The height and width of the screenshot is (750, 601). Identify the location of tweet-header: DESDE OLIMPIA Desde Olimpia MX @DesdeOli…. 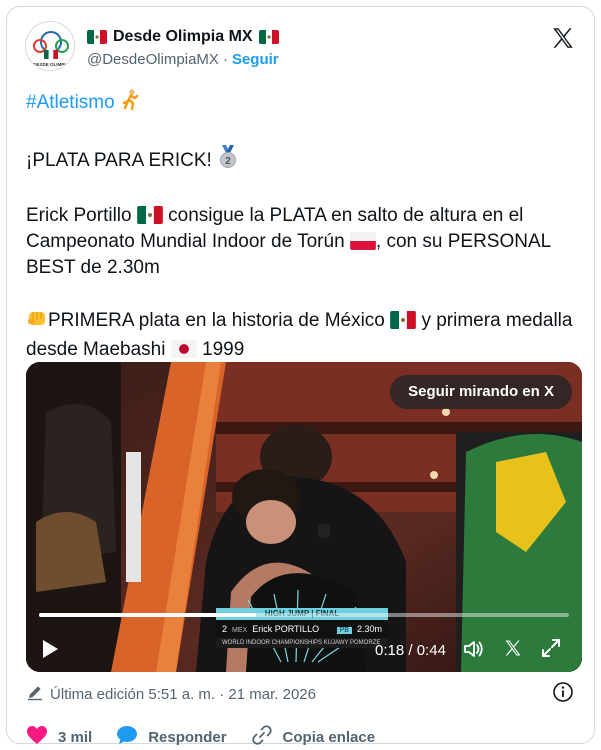
(302, 51).